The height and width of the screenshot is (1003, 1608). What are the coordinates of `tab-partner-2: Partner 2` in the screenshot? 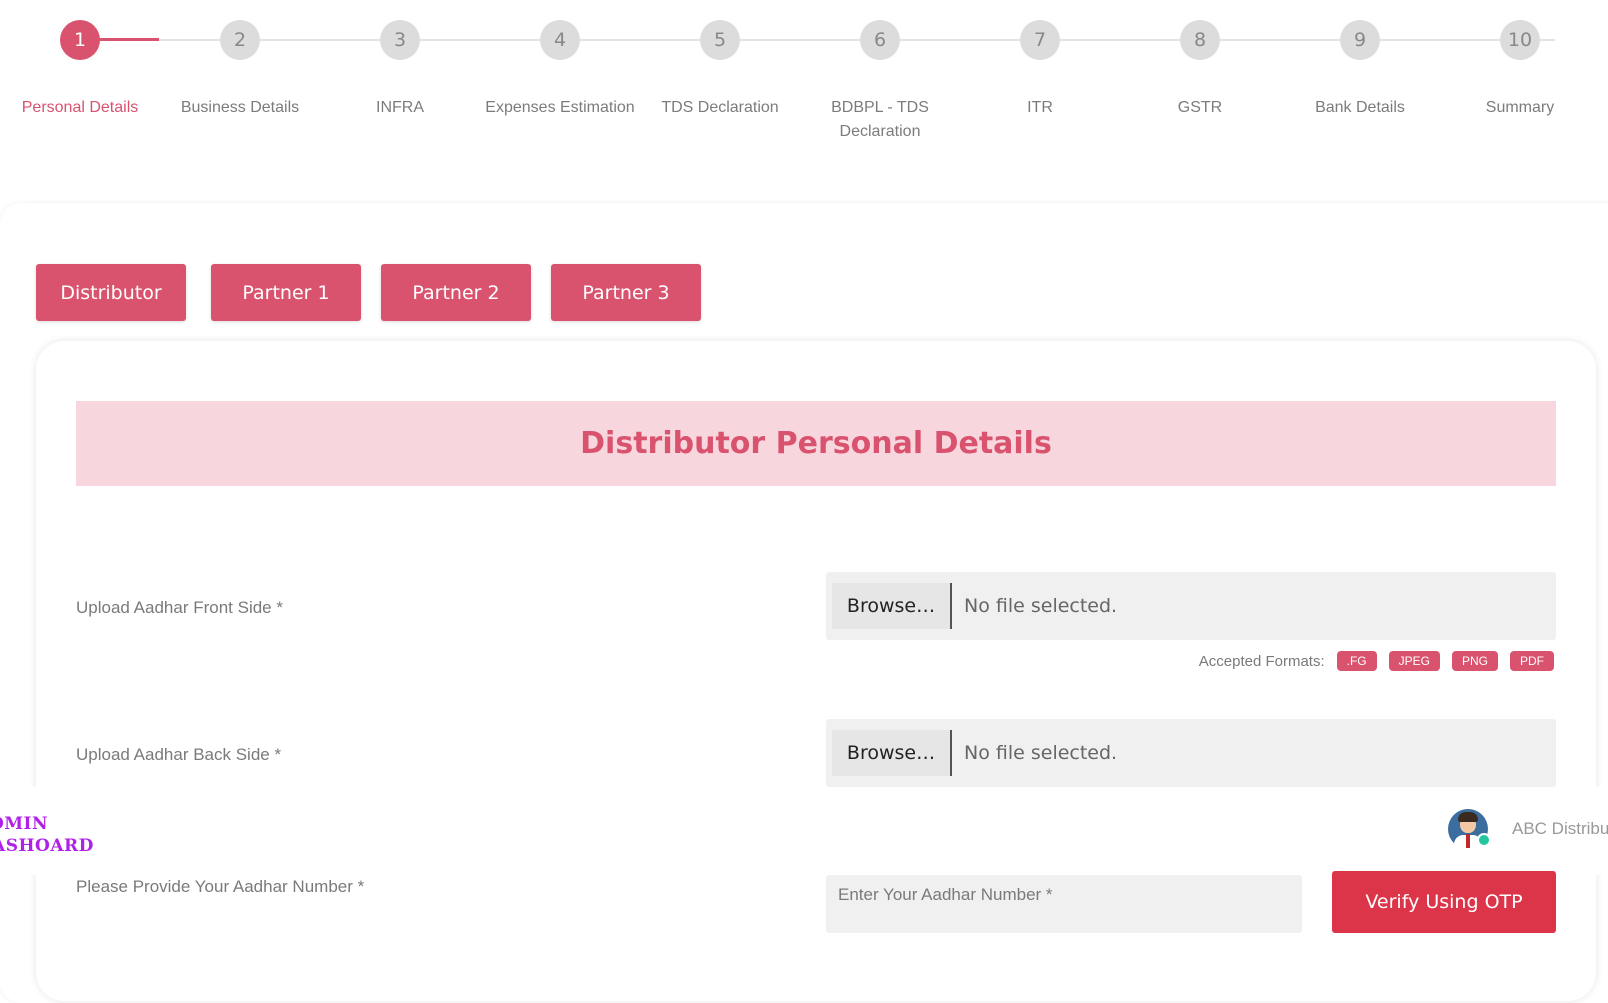 It's located at (456, 292).